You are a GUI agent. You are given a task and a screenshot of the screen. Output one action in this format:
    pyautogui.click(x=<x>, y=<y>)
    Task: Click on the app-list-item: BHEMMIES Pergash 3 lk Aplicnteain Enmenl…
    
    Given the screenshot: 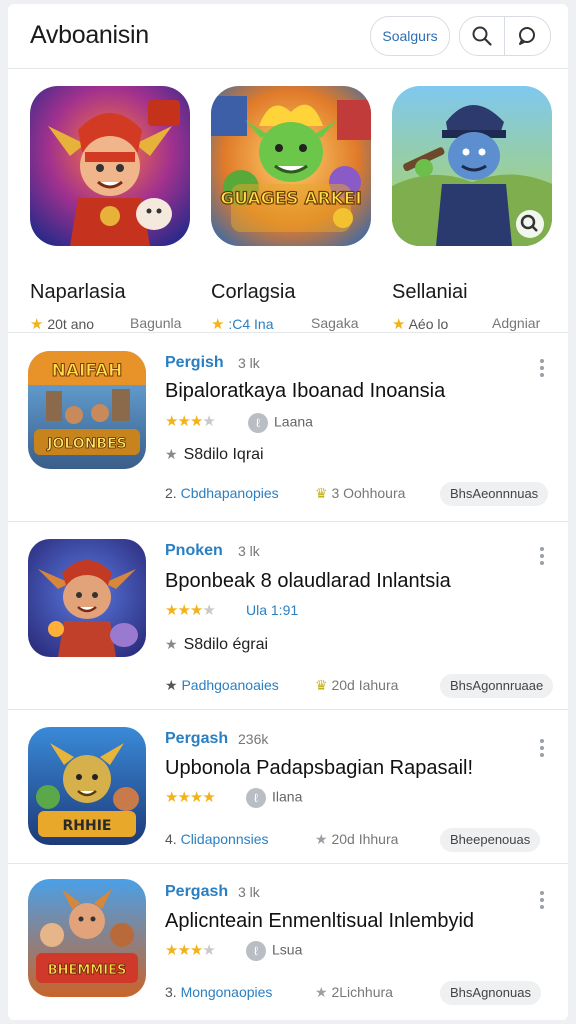 What is the action you would take?
    pyautogui.click(x=288, y=941)
    